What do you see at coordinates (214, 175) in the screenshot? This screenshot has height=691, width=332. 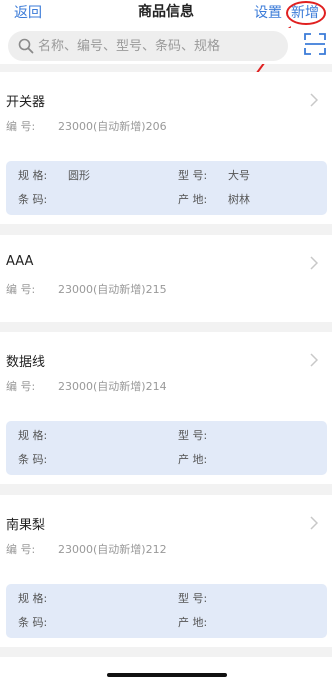 I see `model-field: 型 号: 大号` at bounding box center [214, 175].